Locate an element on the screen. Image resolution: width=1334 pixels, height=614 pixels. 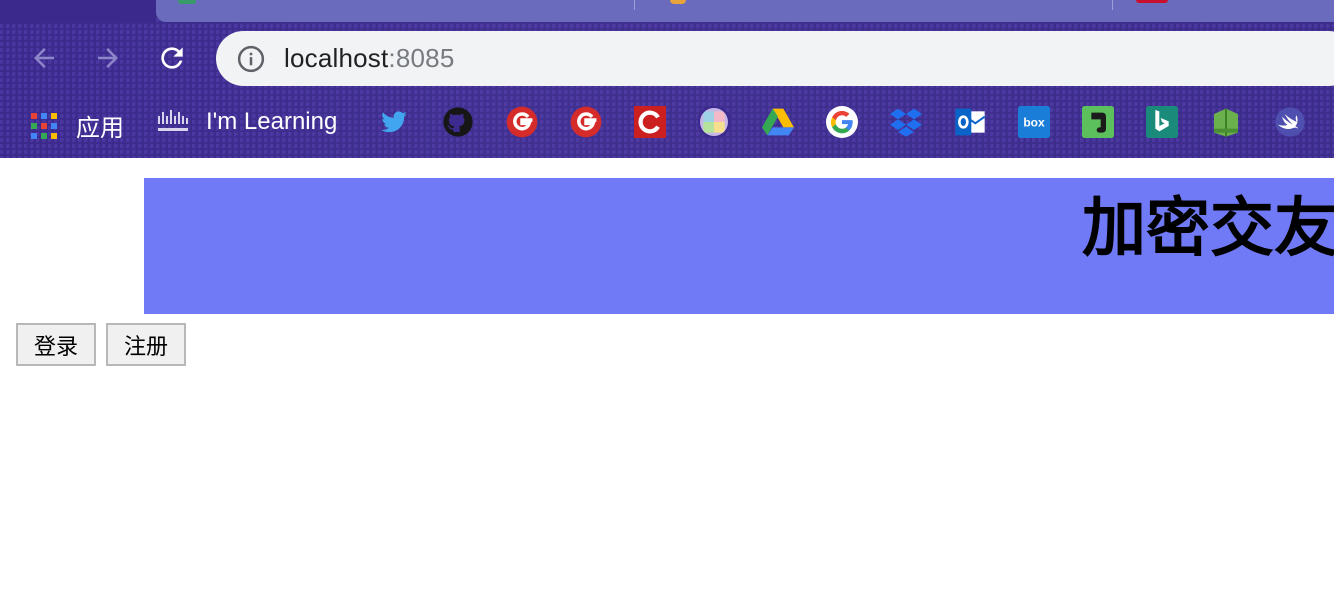
cisco-icon is located at coordinates (173, 120).